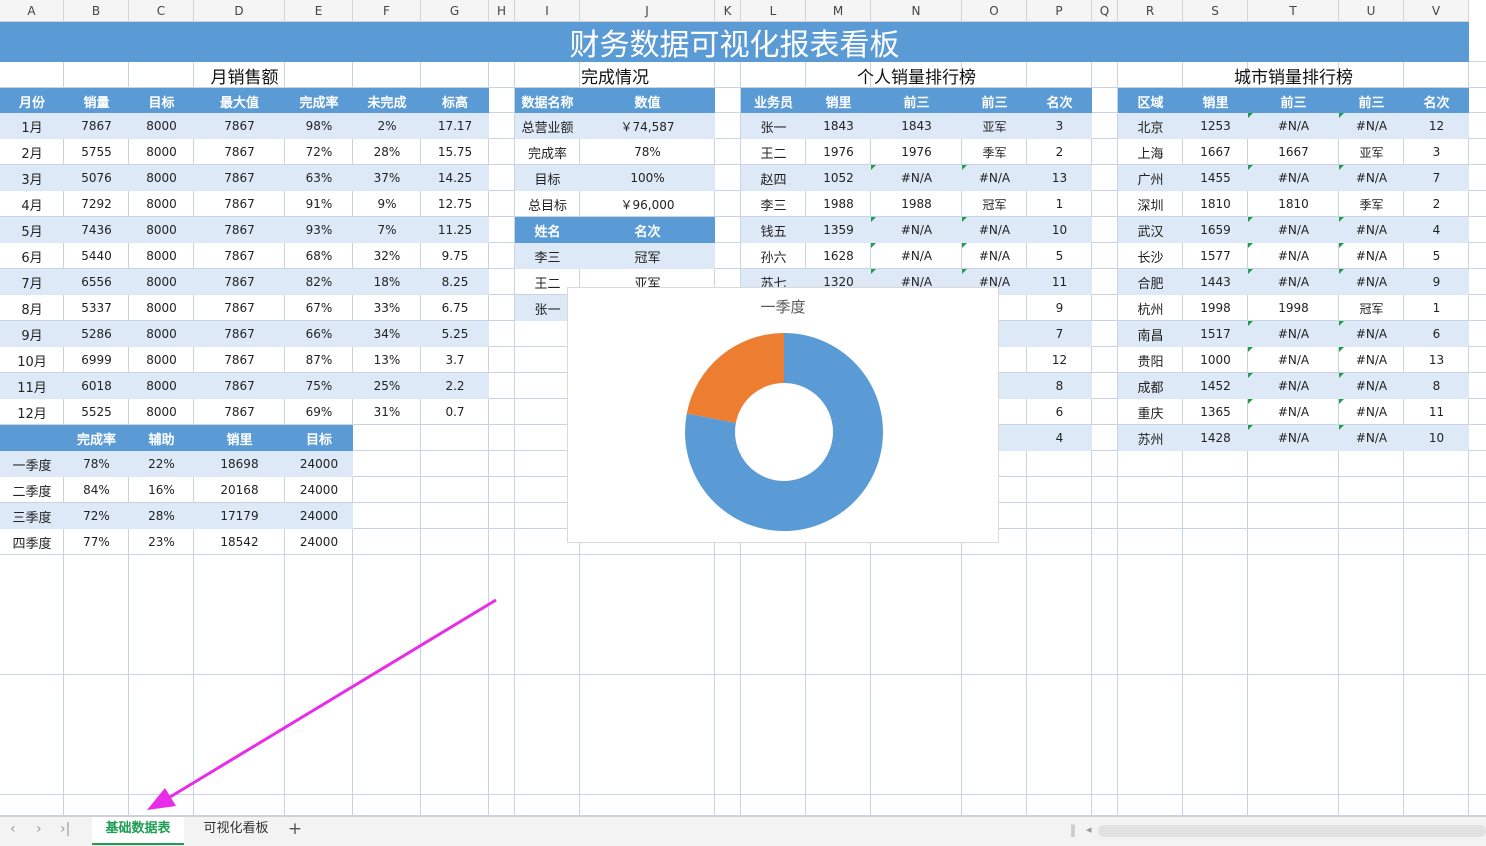 The width and height of the screenshot is (1486, 846). I want to click on column-header: T, so click(1293, 11).